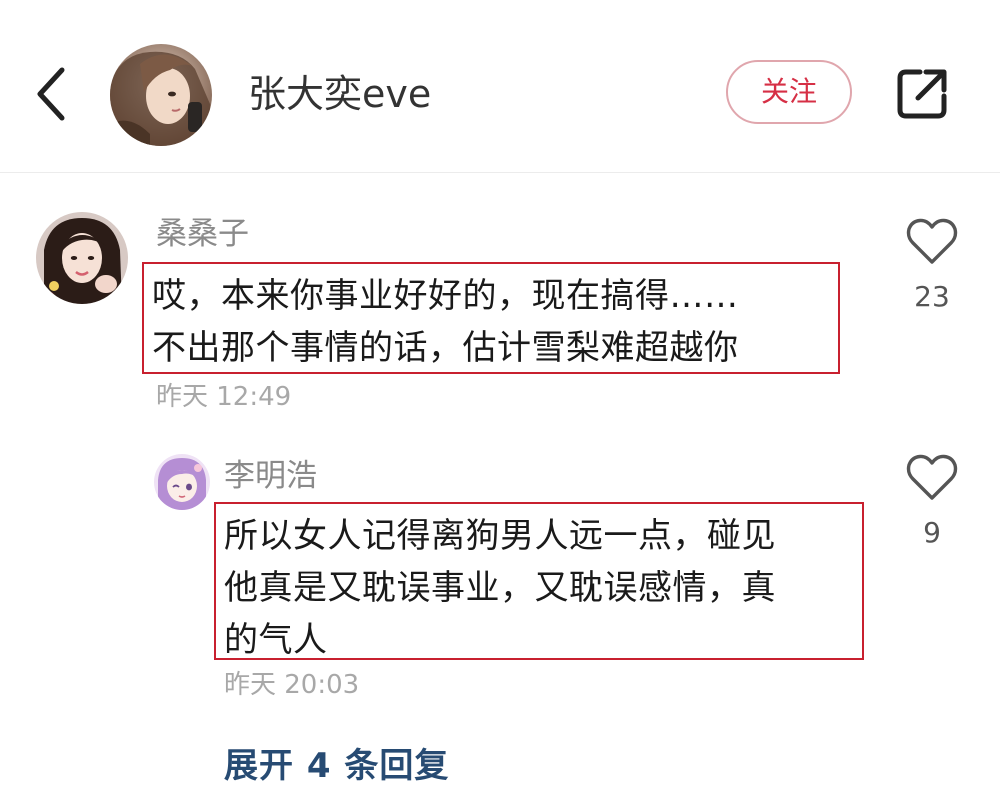  I want to click on share-button, so click(922, 94).